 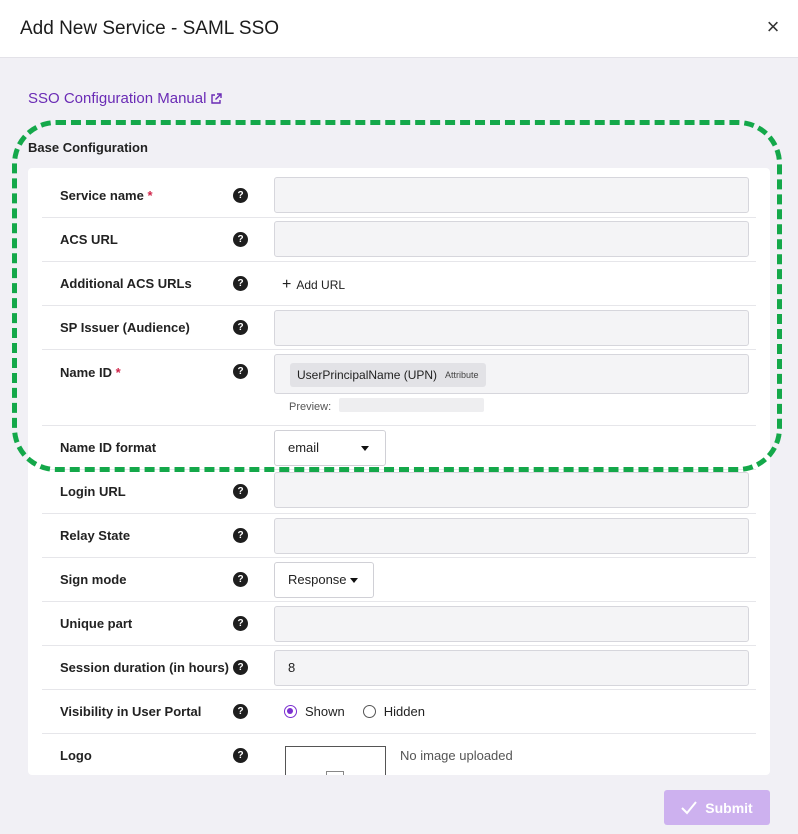 I want to click on sign-mode-value: Response, so click(x=317, y=579).